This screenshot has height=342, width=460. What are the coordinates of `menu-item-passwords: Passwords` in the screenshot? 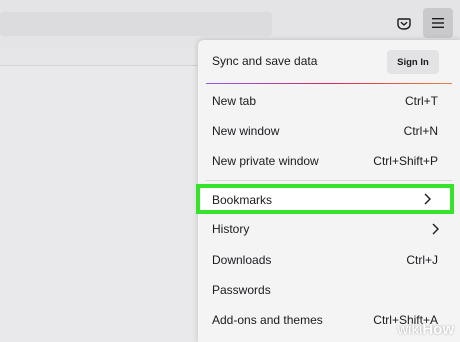 It's located at (329, 290).